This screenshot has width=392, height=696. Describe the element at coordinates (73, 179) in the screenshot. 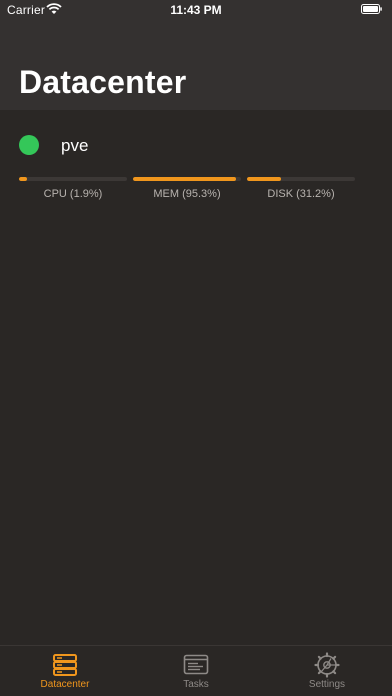

I see `cpu-usage-bar` at that location.